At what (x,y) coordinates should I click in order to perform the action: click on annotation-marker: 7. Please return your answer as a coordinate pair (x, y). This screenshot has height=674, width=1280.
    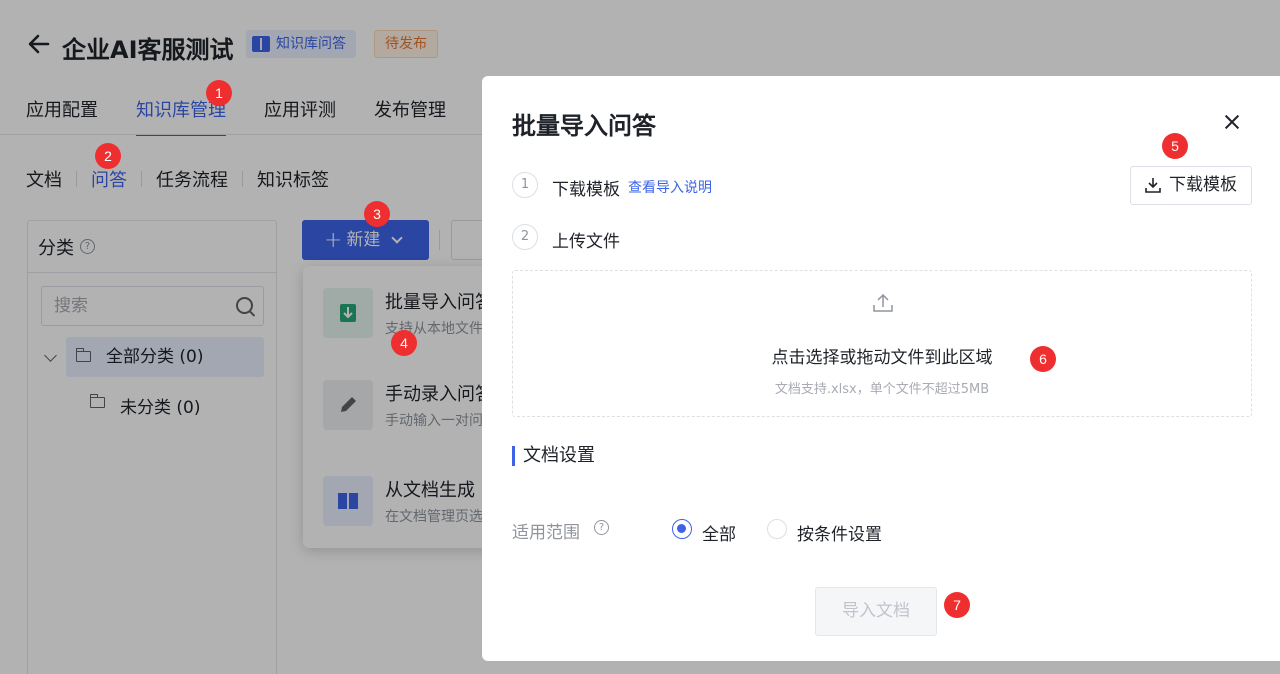
    Looking at the image, I should click on (957, 605).